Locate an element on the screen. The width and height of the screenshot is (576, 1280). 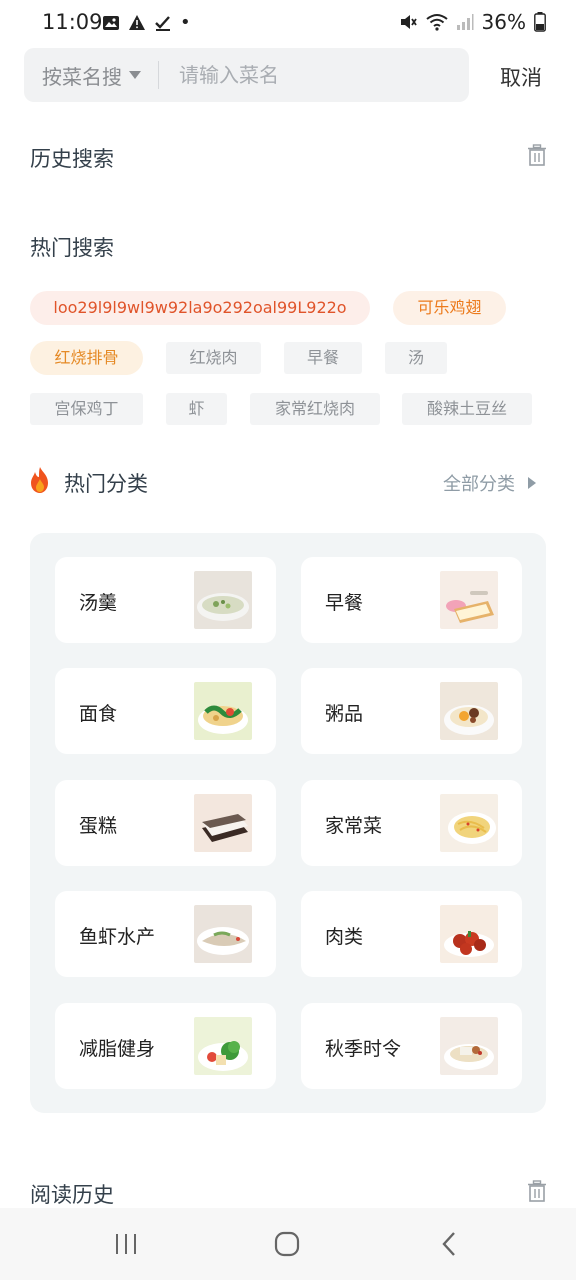
signal-icon is located at coordinates (465, 22).